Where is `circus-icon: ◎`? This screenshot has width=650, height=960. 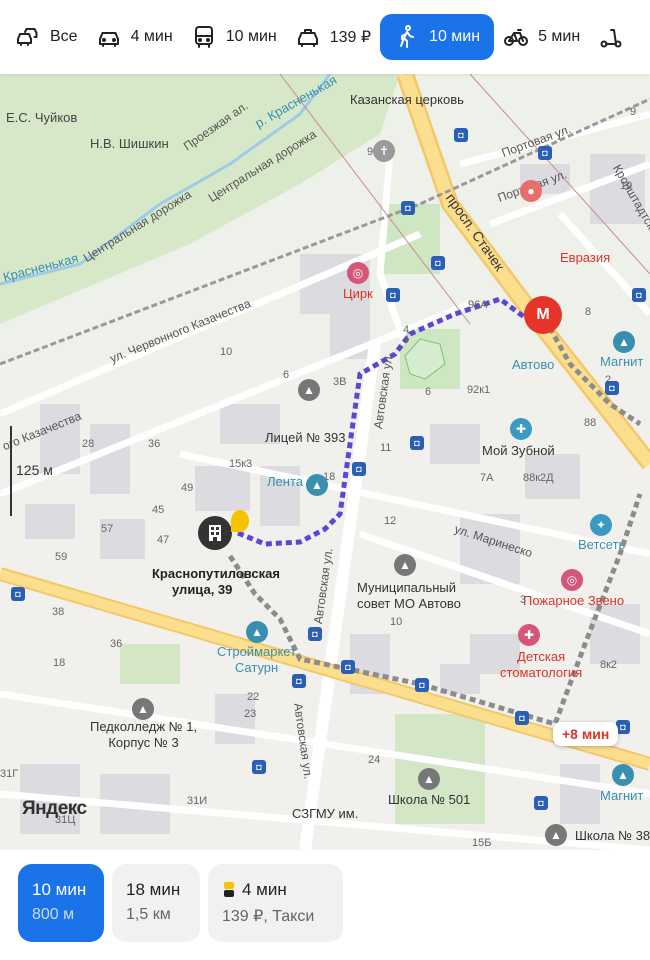
circus-icon: ◎ is located at coordinates (358, 273).